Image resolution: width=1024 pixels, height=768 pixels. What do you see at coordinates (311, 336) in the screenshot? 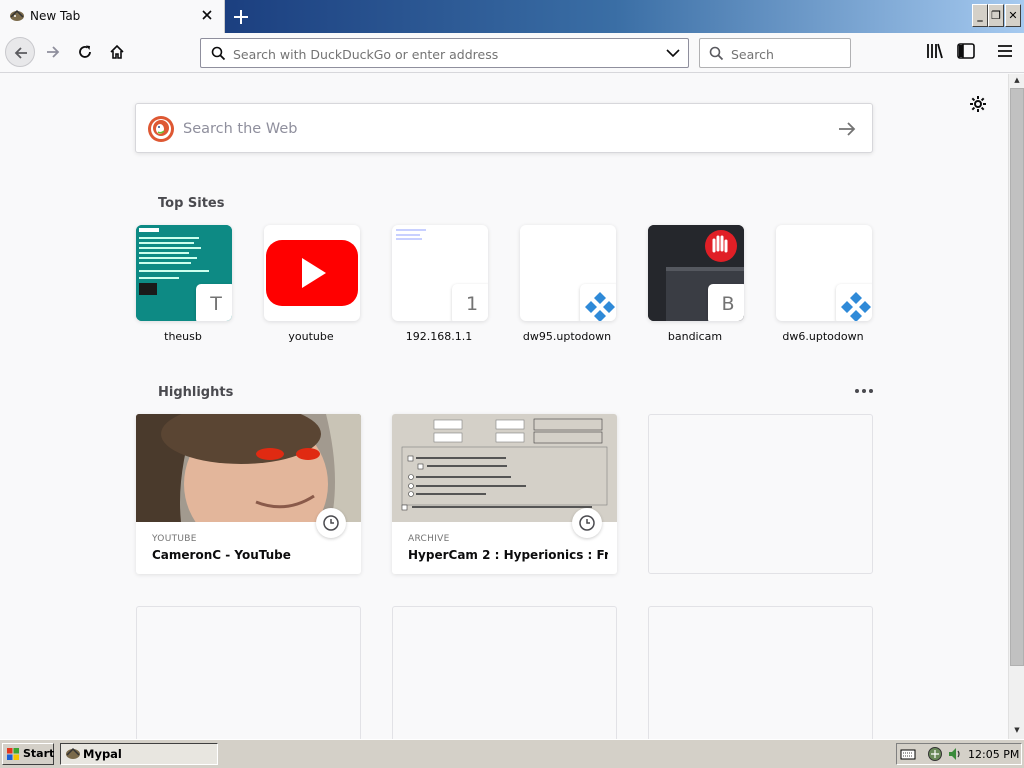
I see `top-site-label: youtube` at bounding box center [311, 336].